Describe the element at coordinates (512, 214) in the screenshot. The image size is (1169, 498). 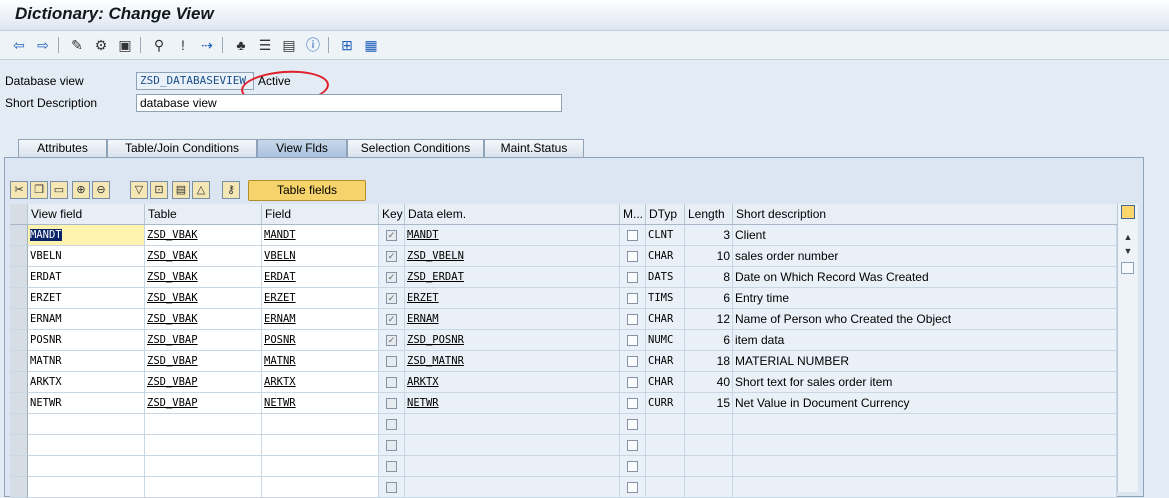
I see `col-data-element: Data elem.` at that location.